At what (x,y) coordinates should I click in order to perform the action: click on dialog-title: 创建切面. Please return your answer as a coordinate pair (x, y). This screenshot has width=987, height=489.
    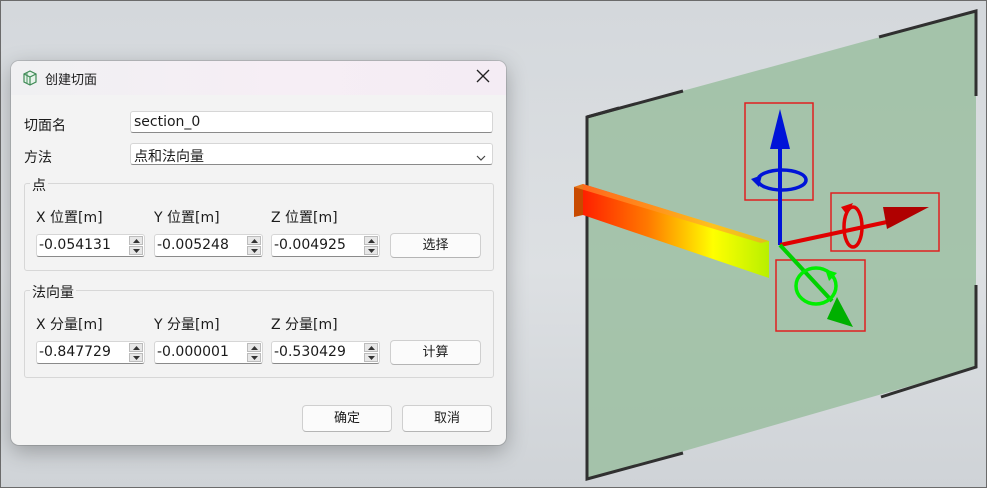
    Looking at the image, I should click on (71, 80).